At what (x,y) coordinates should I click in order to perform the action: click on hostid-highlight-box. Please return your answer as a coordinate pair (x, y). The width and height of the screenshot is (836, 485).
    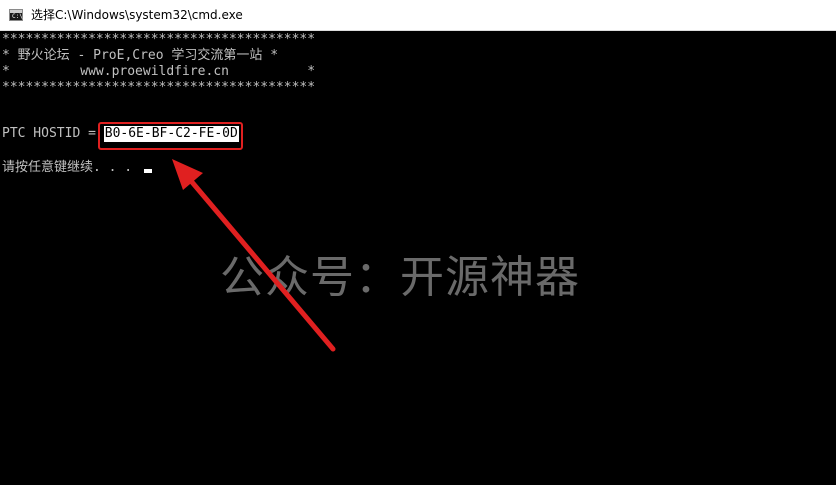
    Looking at the image, I should click on (170, 136).